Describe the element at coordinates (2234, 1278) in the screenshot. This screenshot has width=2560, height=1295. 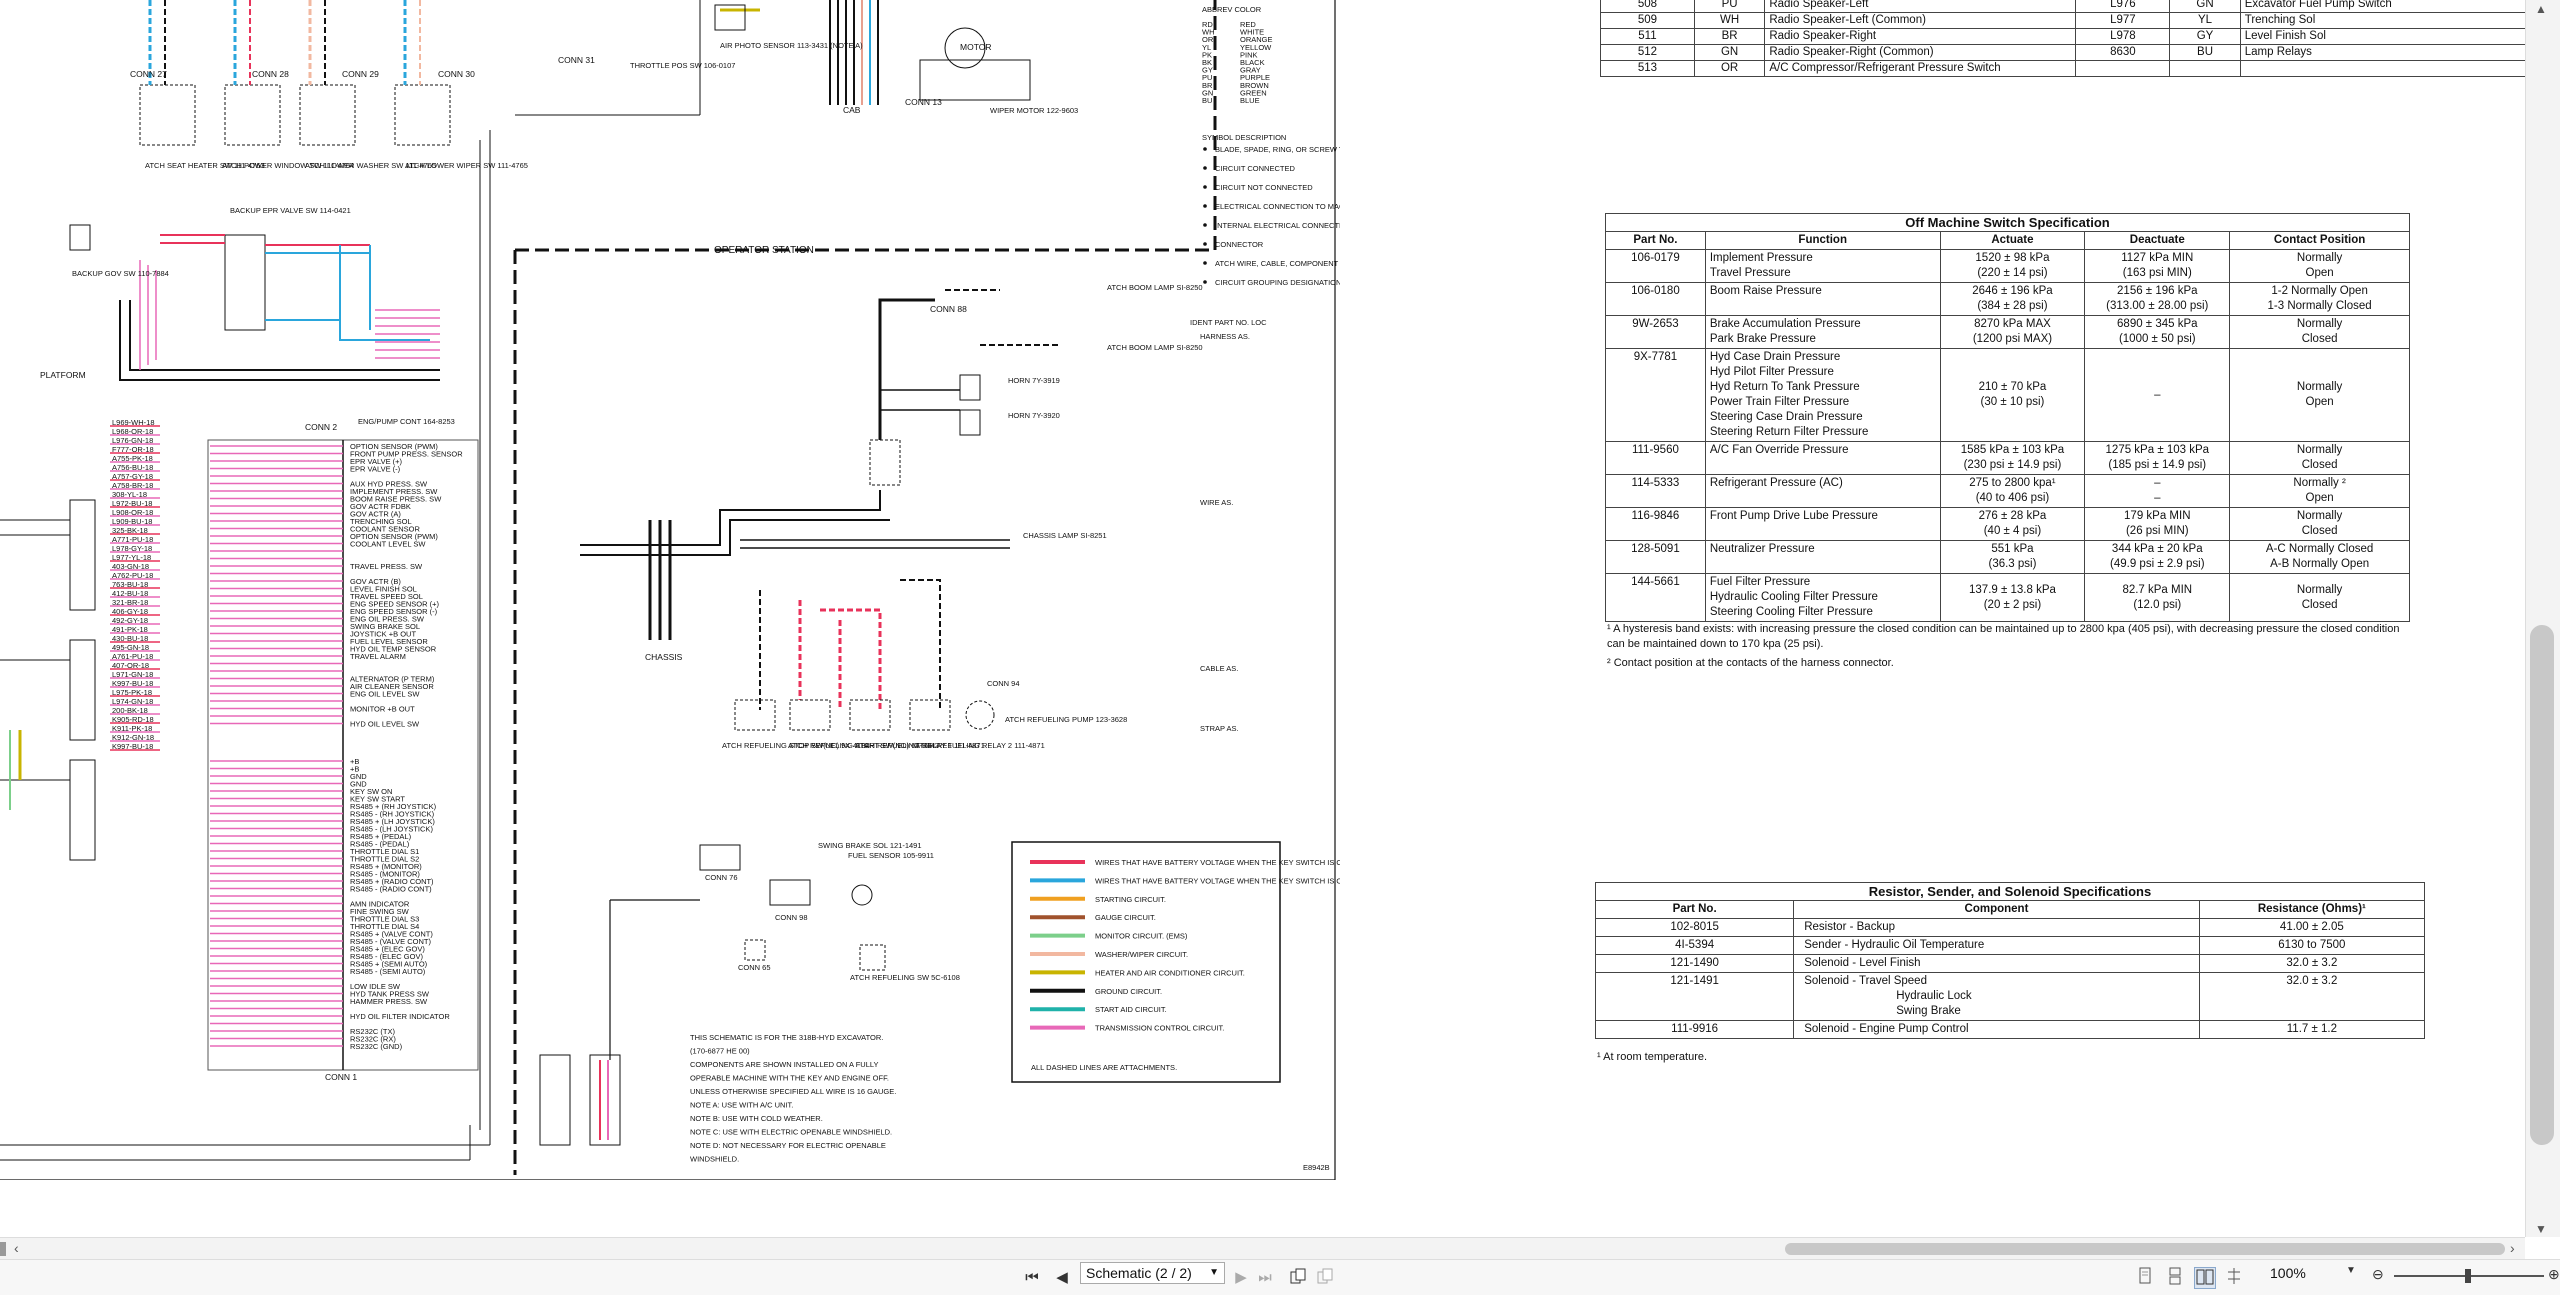
I see `fit-view-icon` at that location.